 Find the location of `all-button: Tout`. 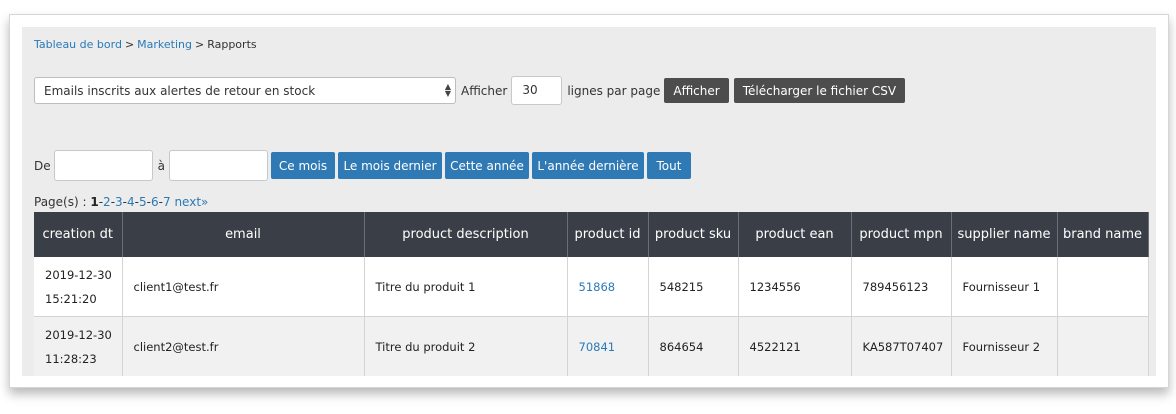

all-button: Tout is located at coordinates (668, 165).